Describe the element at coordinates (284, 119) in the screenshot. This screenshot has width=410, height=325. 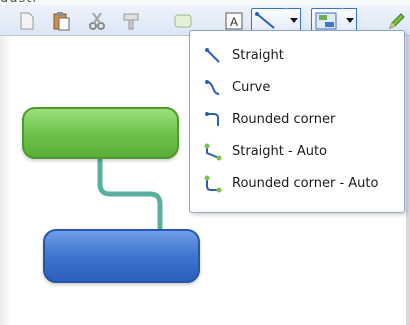
I see `menu-item-label: Rounded corner` at that location.